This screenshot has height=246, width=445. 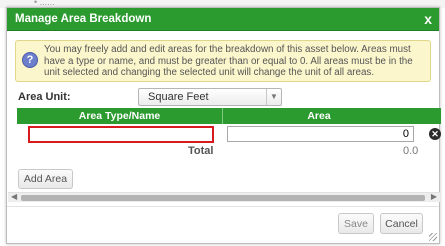 What do you see at coordinates (83, 19) in the screenshot?
I see `dialog-title: Manage Area Breakdown` at bounding box center [83, 19].